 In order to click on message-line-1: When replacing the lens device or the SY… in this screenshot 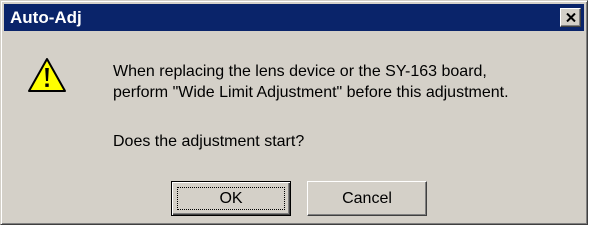, I will do `click(300, 71)`.